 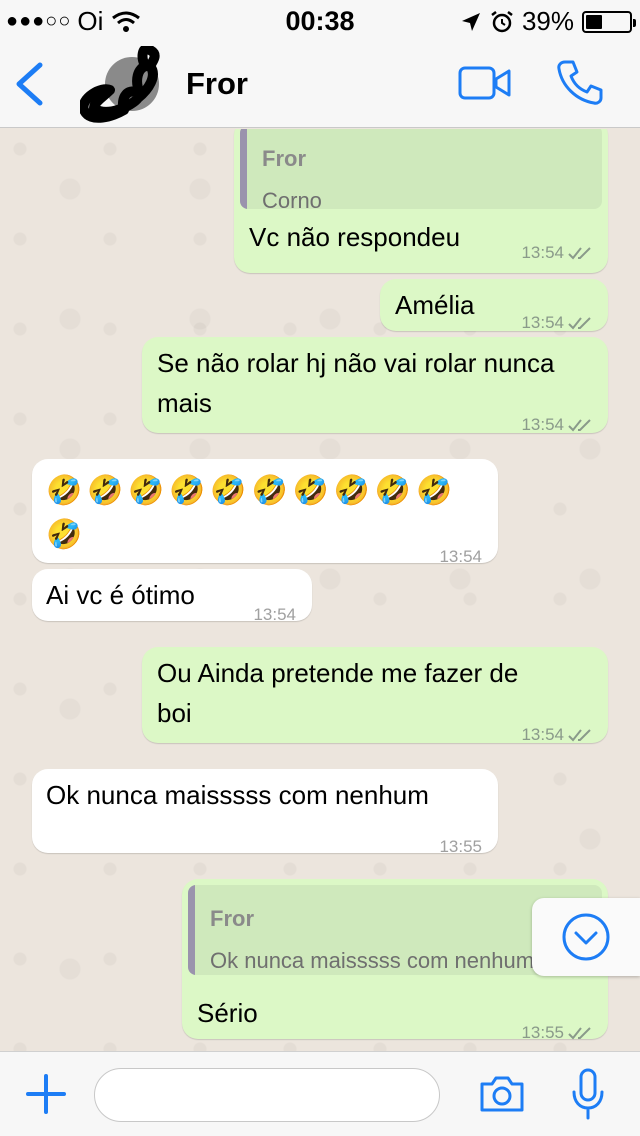 What do you see at coordinates (609, 21) in the screenshot?
I see `battery-icon` at bounding box center [609, 21].